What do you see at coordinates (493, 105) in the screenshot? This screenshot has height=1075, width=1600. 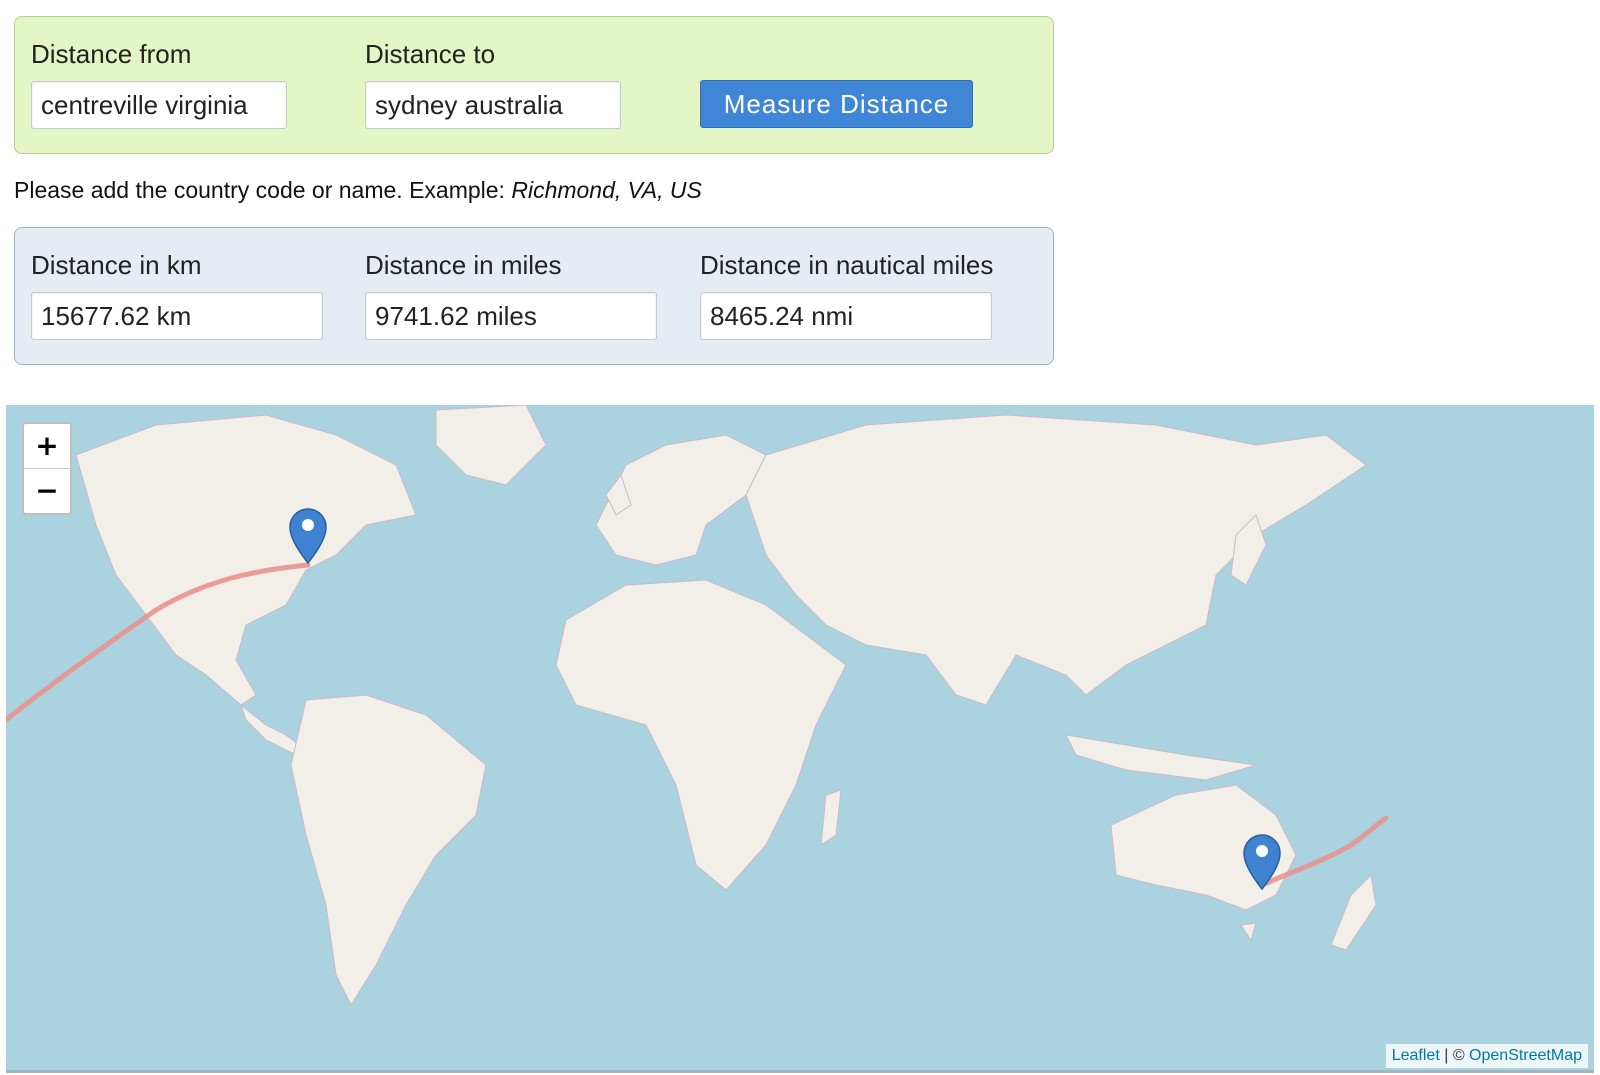 I see `to-input` at bounding box center [493, 105].